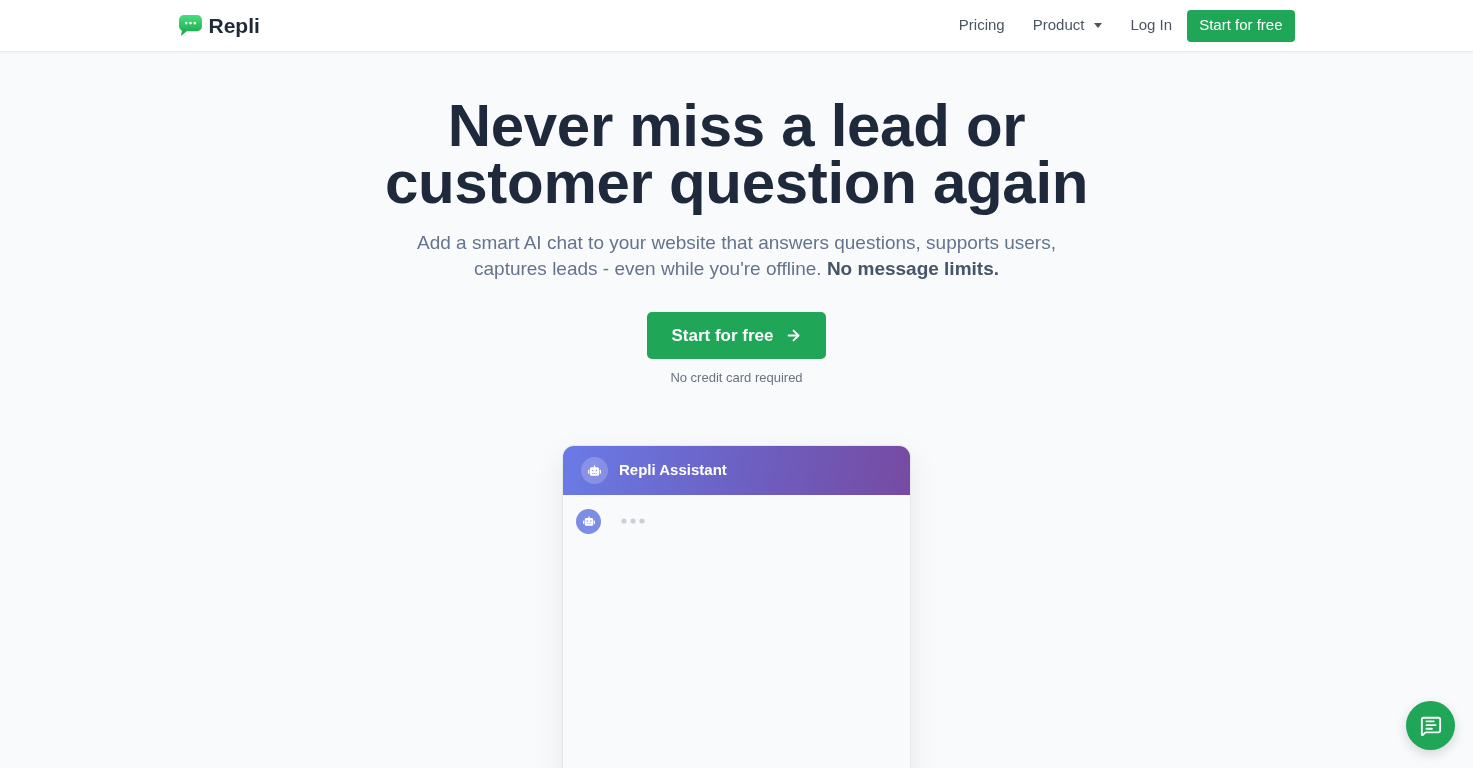 This screenshot has height=768, width=1473. What do you see at coordinates (1067, 25) in the screenshot?
I see `nav-dropdown: Product` at bounding box center [1067, 25].